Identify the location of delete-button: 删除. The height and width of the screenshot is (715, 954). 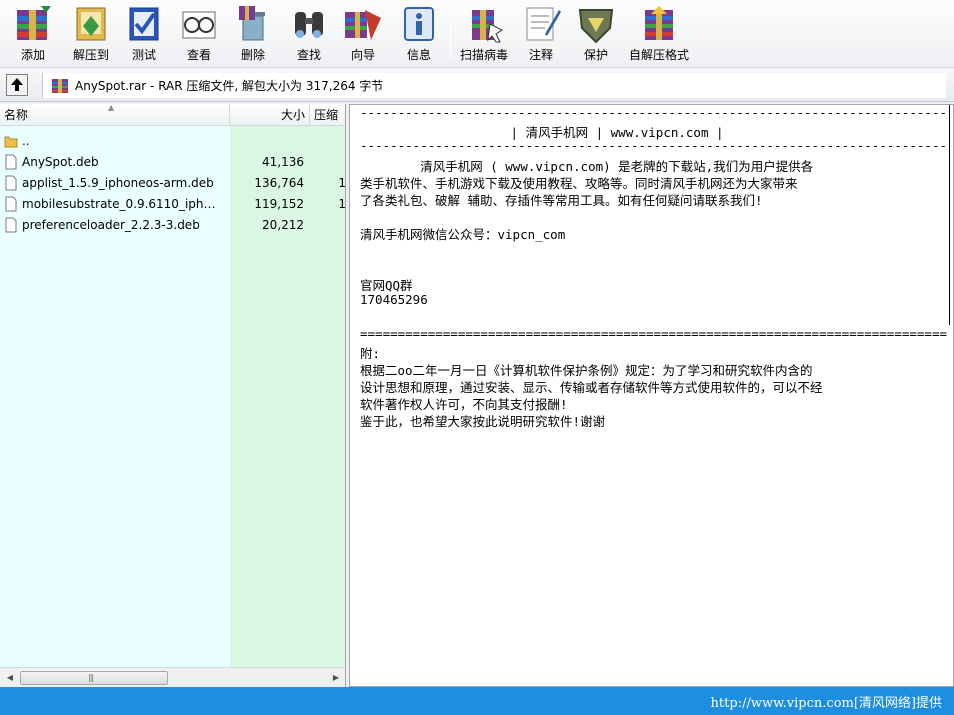
(253, 34).